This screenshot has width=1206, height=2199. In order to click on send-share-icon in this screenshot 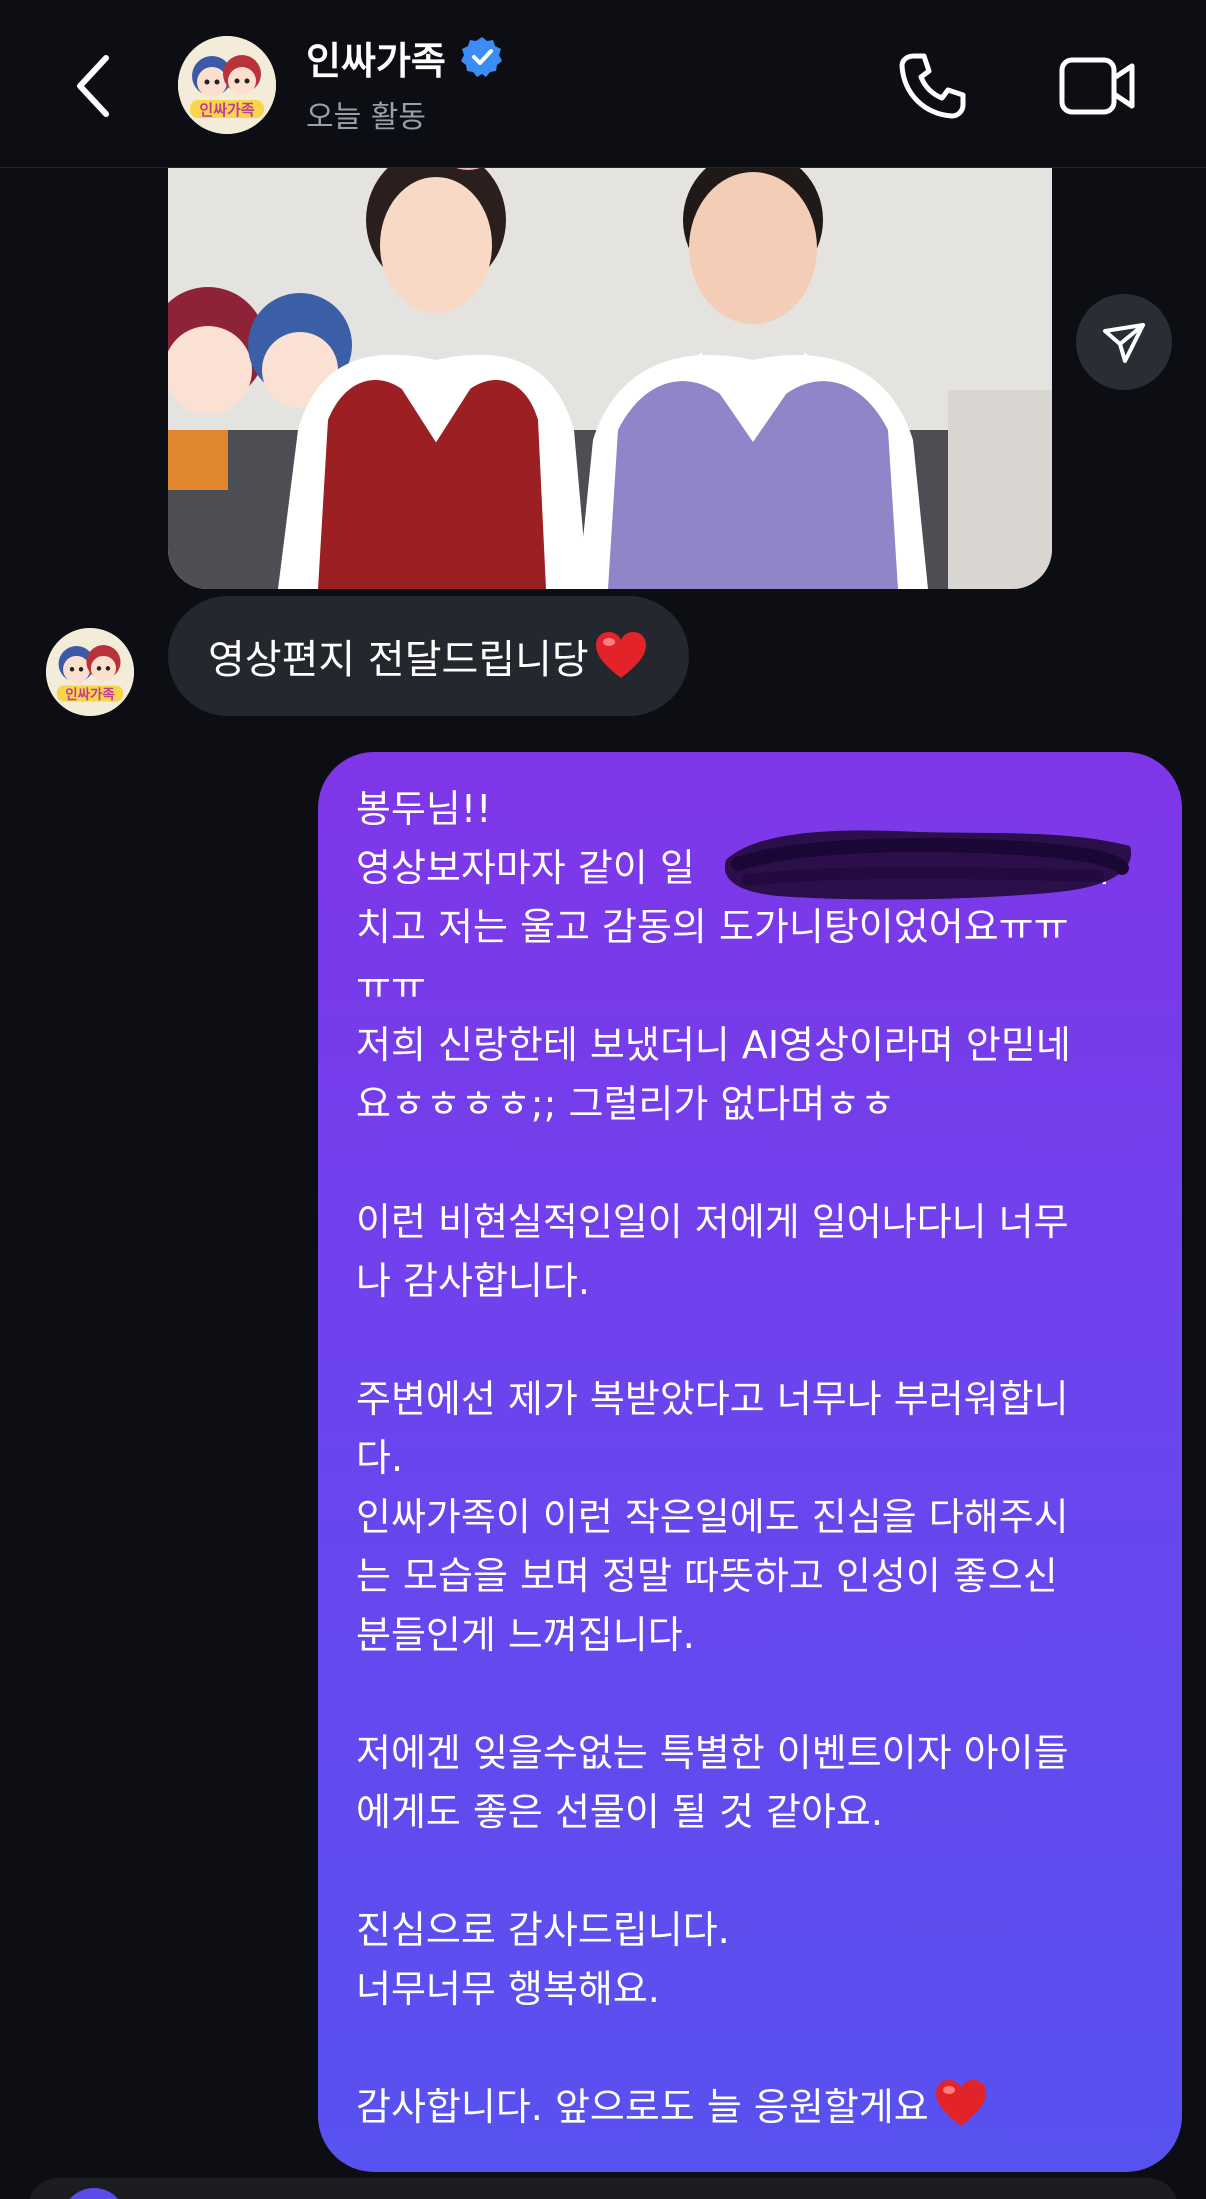, I will do `click(1124, 343)`.